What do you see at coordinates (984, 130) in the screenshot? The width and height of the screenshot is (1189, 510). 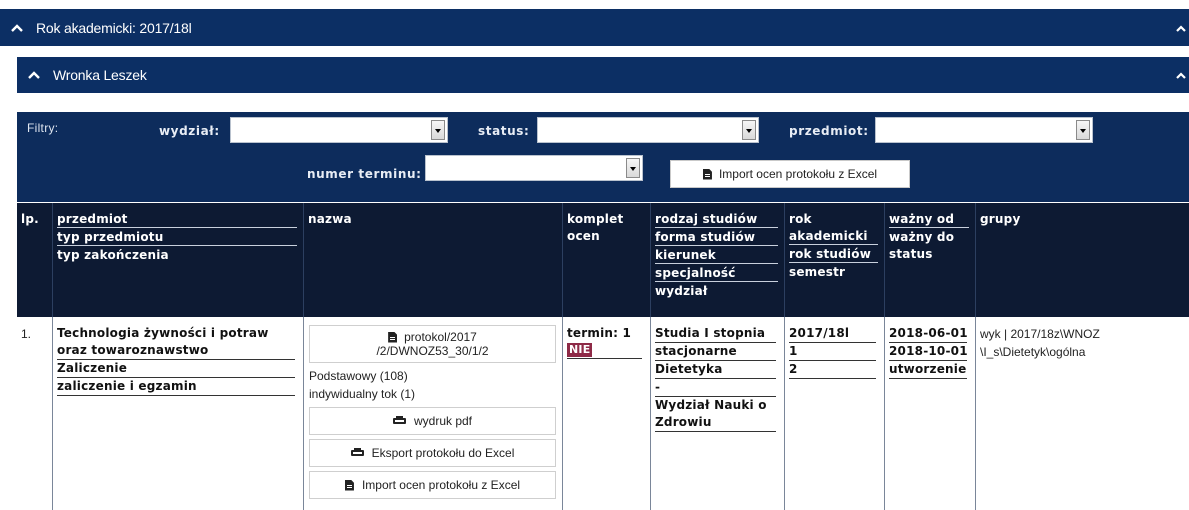 I see `przedmiot-select` at bounding box center [984, 130].